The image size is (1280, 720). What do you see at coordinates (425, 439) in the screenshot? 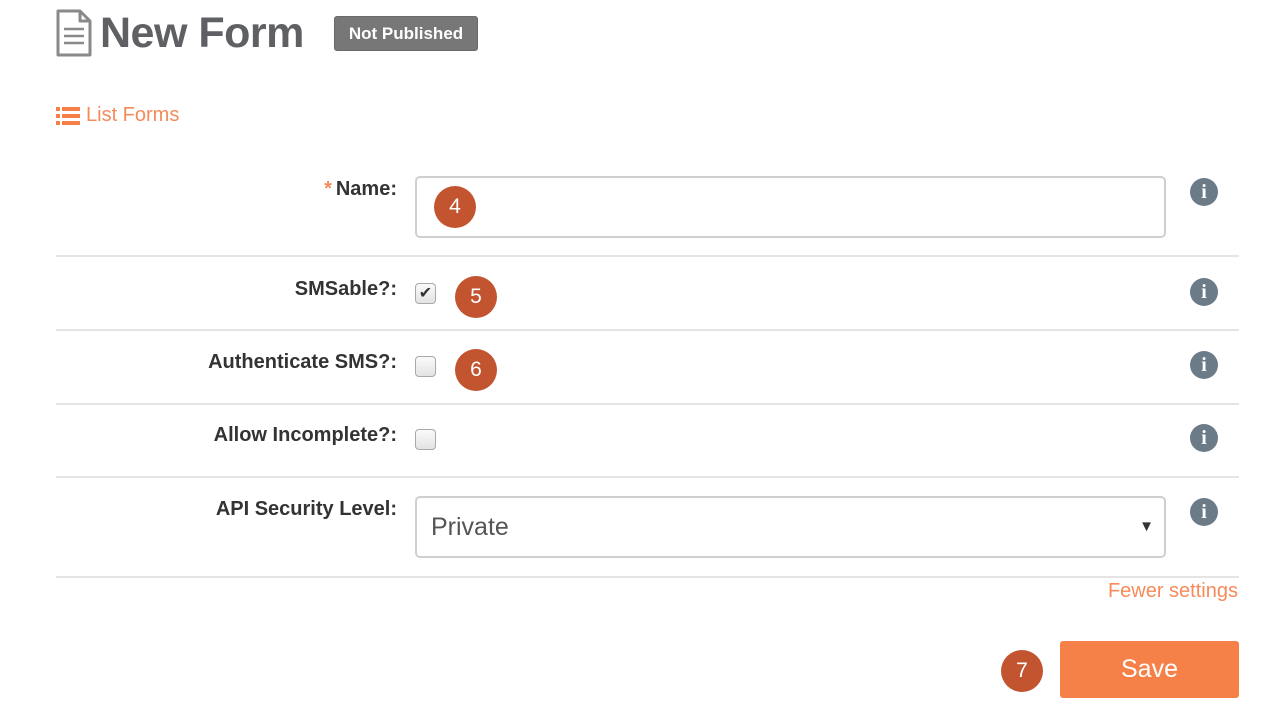
I see `allow-incomplete-checkbox` at bounding box center [425, 439].